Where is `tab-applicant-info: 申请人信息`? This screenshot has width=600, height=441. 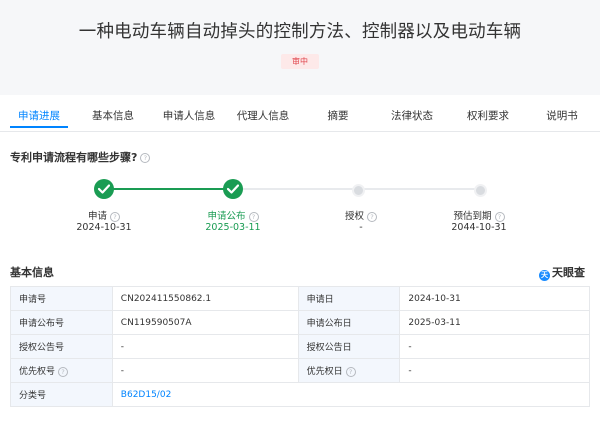
tab-applicant-info: 申请人信息 is located at coordinates (189, 116).